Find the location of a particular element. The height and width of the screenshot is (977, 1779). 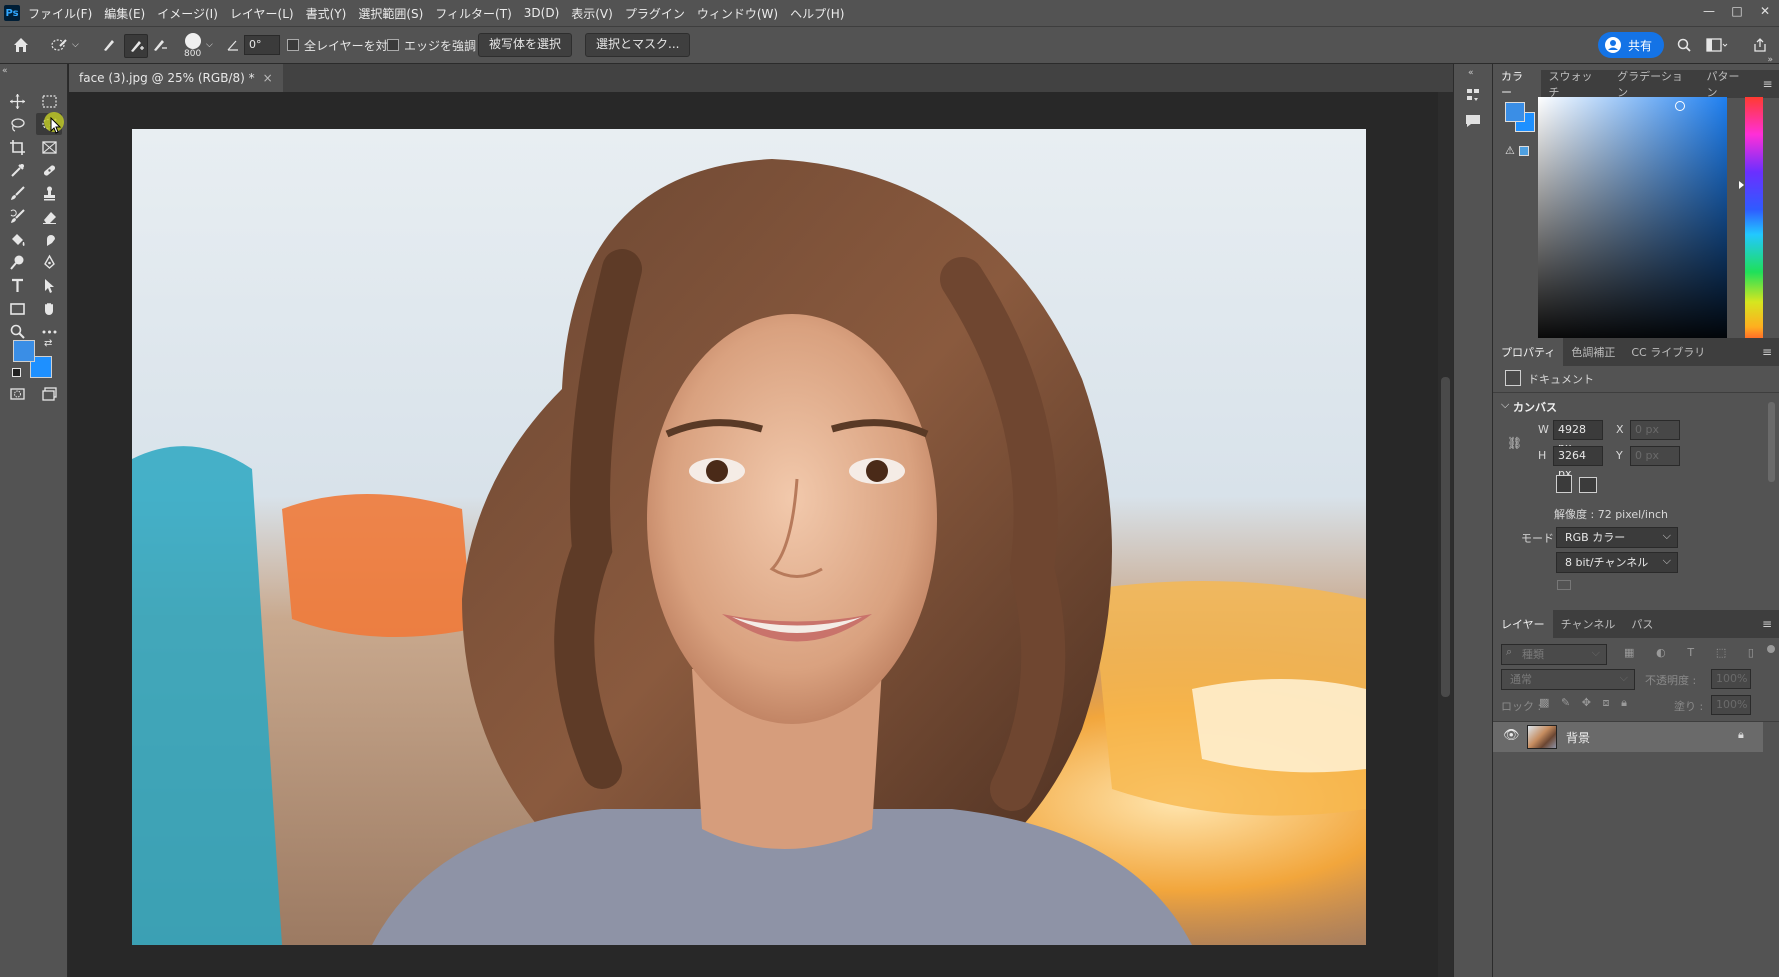

document-tab: face (3).jpg @ 25% (RGB/8) * × is located at coordinates (176, 78).